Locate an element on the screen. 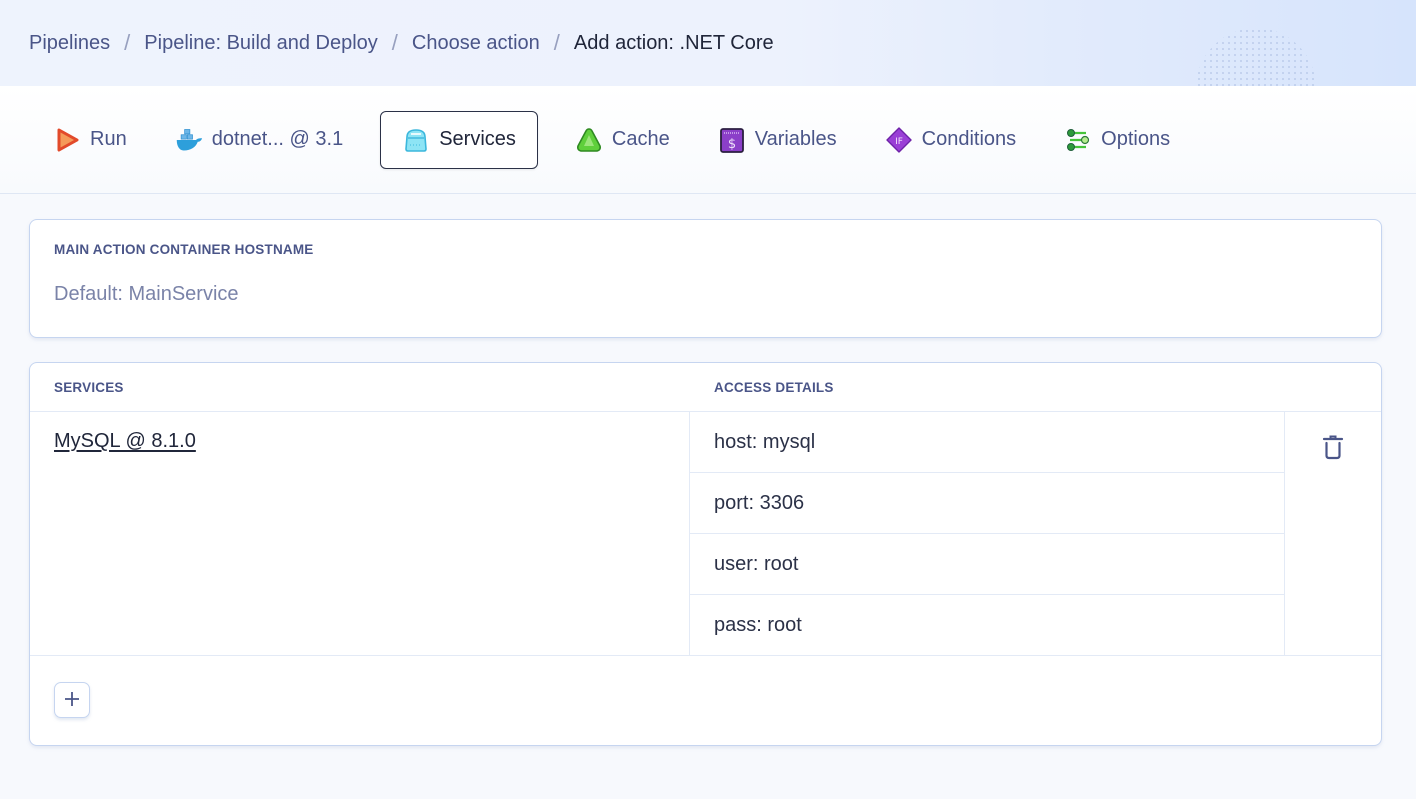 The image size is (1416, 799). tab-run: Run is located at coordinates (90, 140).